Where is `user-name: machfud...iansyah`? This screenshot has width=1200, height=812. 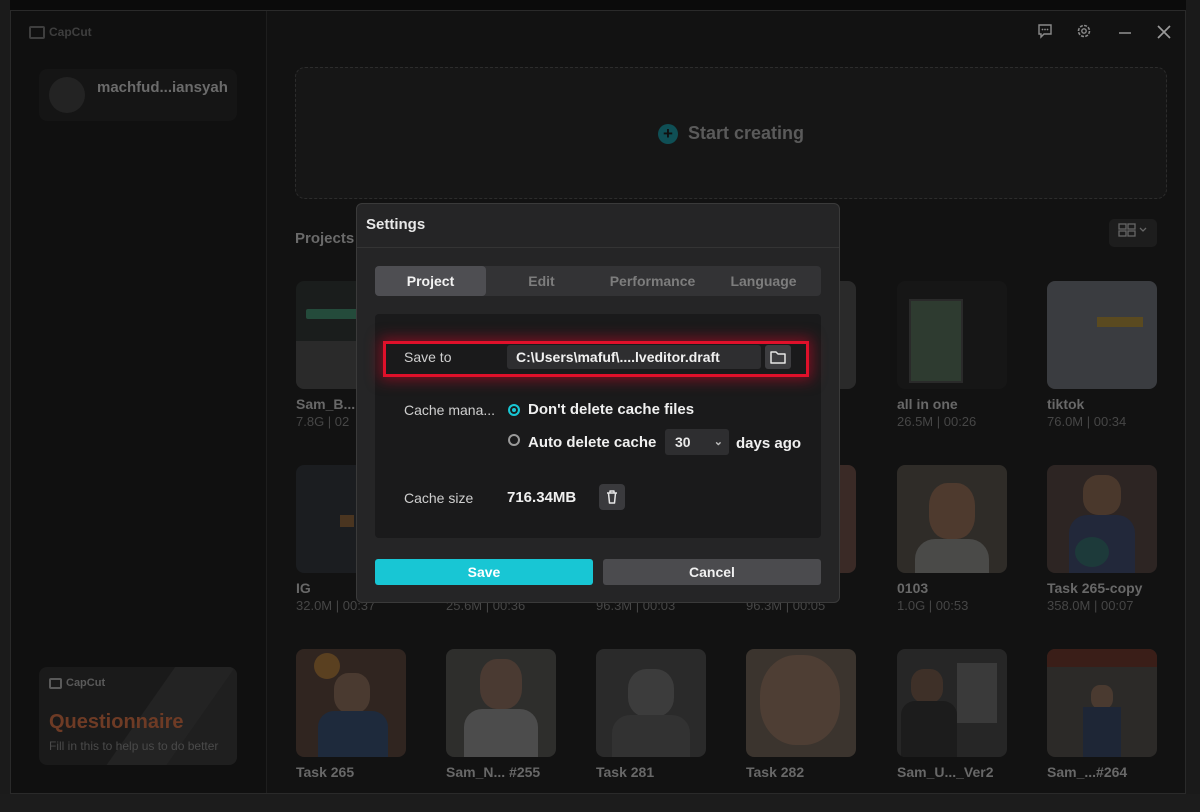
user-name: machfud...iansyah is located at coordinates (162, 87).